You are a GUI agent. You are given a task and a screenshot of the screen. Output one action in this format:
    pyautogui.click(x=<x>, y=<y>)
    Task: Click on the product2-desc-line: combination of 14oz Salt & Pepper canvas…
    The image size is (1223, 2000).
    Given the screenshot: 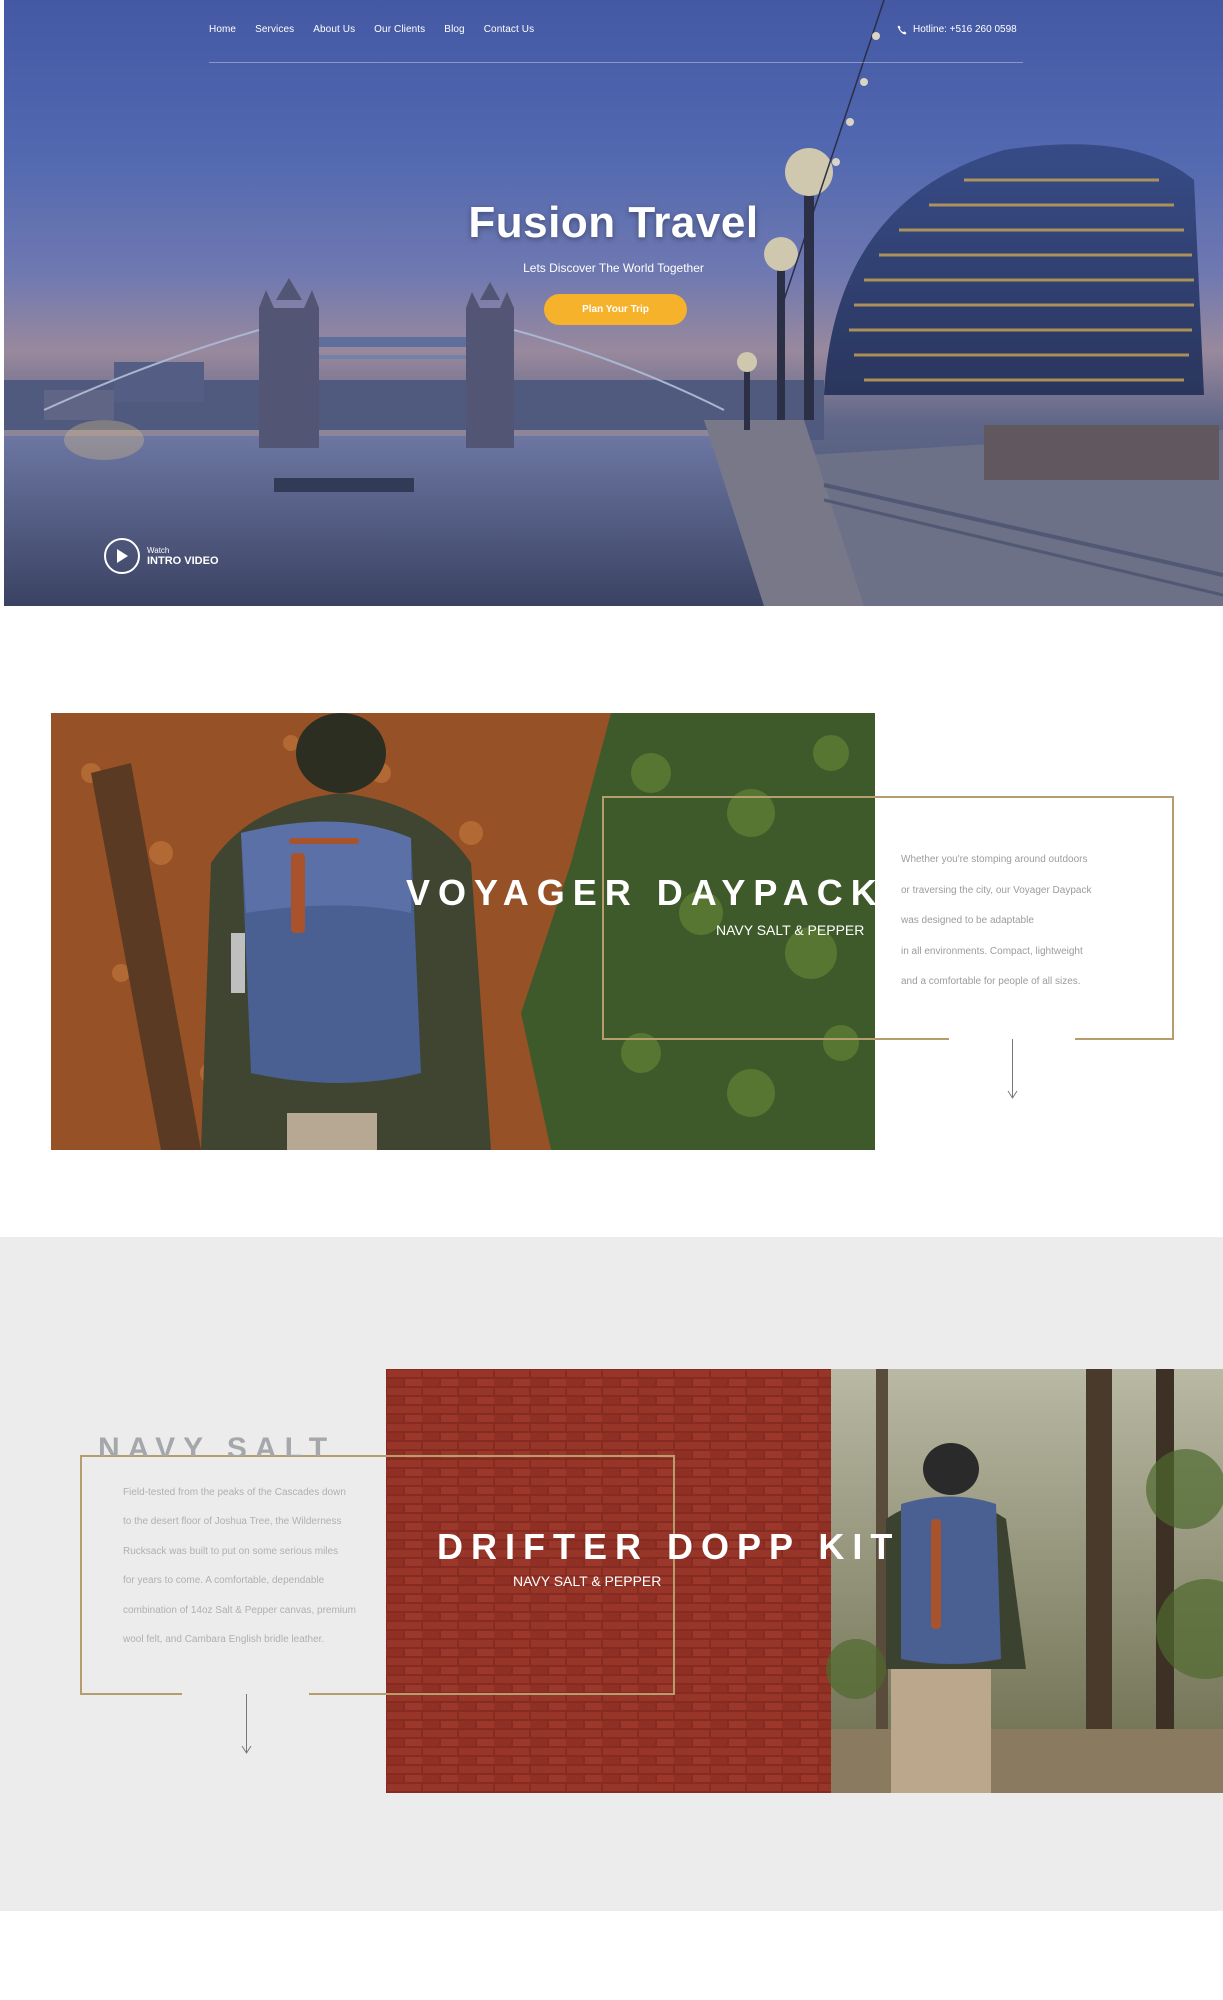 What is the action you would take?
    pyautogui.click(x=239, y=1610)
    